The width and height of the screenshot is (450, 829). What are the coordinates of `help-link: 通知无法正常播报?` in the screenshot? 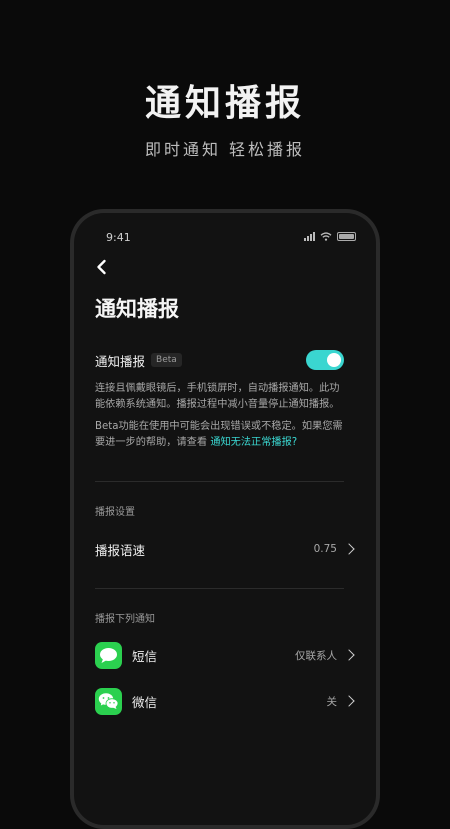 It's located at (253, 442).